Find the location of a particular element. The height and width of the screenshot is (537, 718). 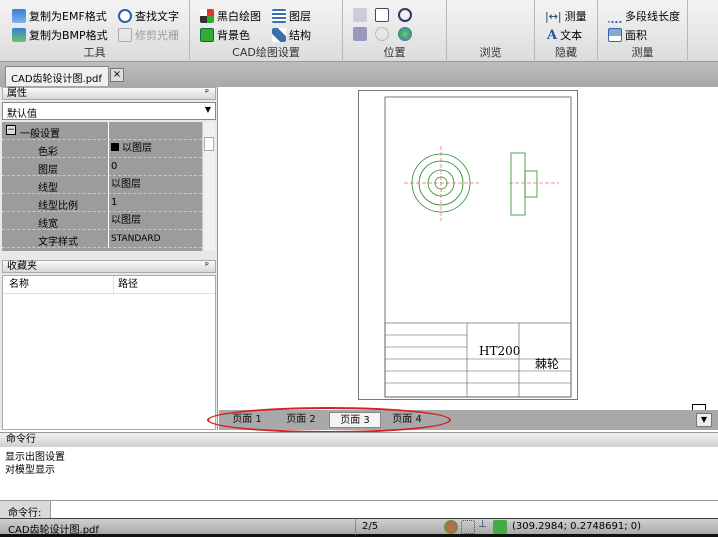

osnap-icon is located at coordinates (500, 527).